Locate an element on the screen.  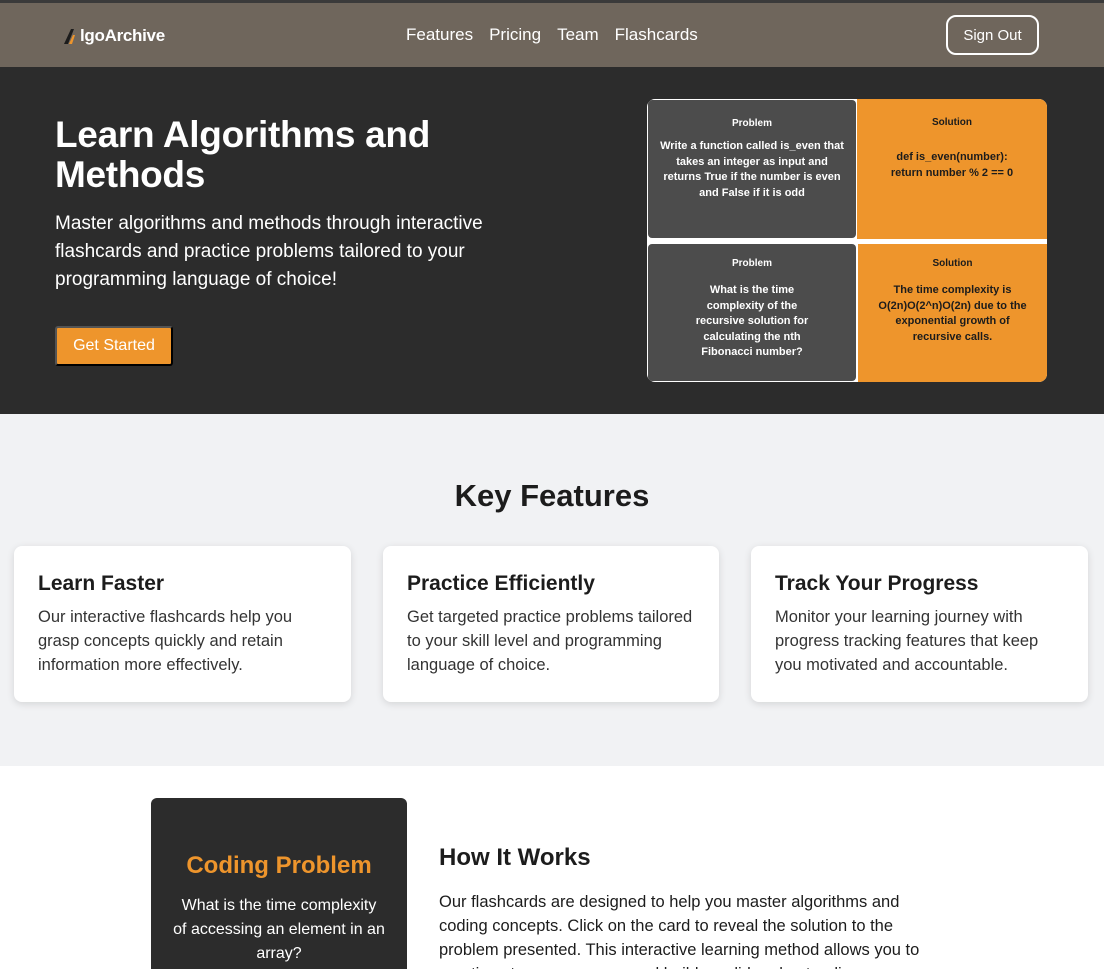
features-title: Key Features is located at coordinates (552, 495).